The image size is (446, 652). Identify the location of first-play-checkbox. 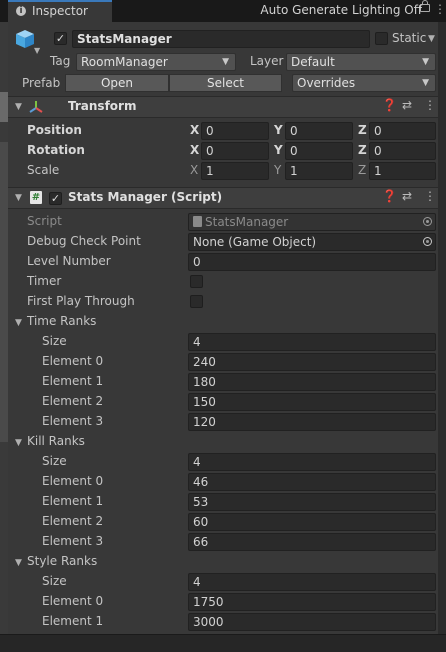
(196, 301).